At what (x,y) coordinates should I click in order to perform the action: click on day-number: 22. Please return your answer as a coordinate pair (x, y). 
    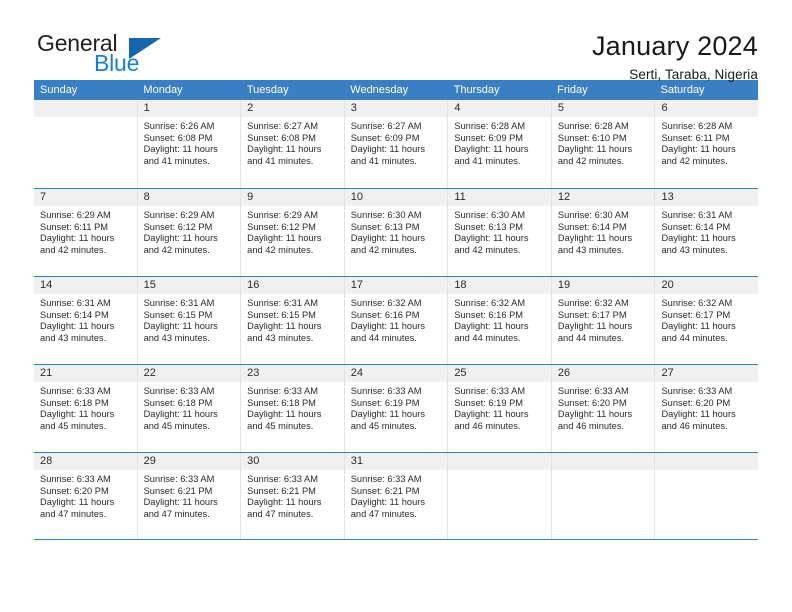
    Looking at the image, I should click on (189, 373).